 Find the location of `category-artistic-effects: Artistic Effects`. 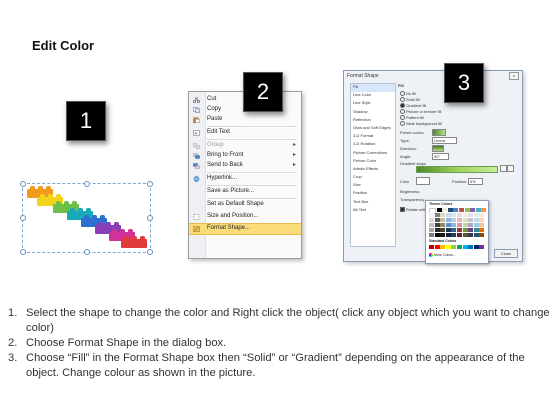

category-artistic-effects: Artistic Effects is located at coordinates (373, 170).